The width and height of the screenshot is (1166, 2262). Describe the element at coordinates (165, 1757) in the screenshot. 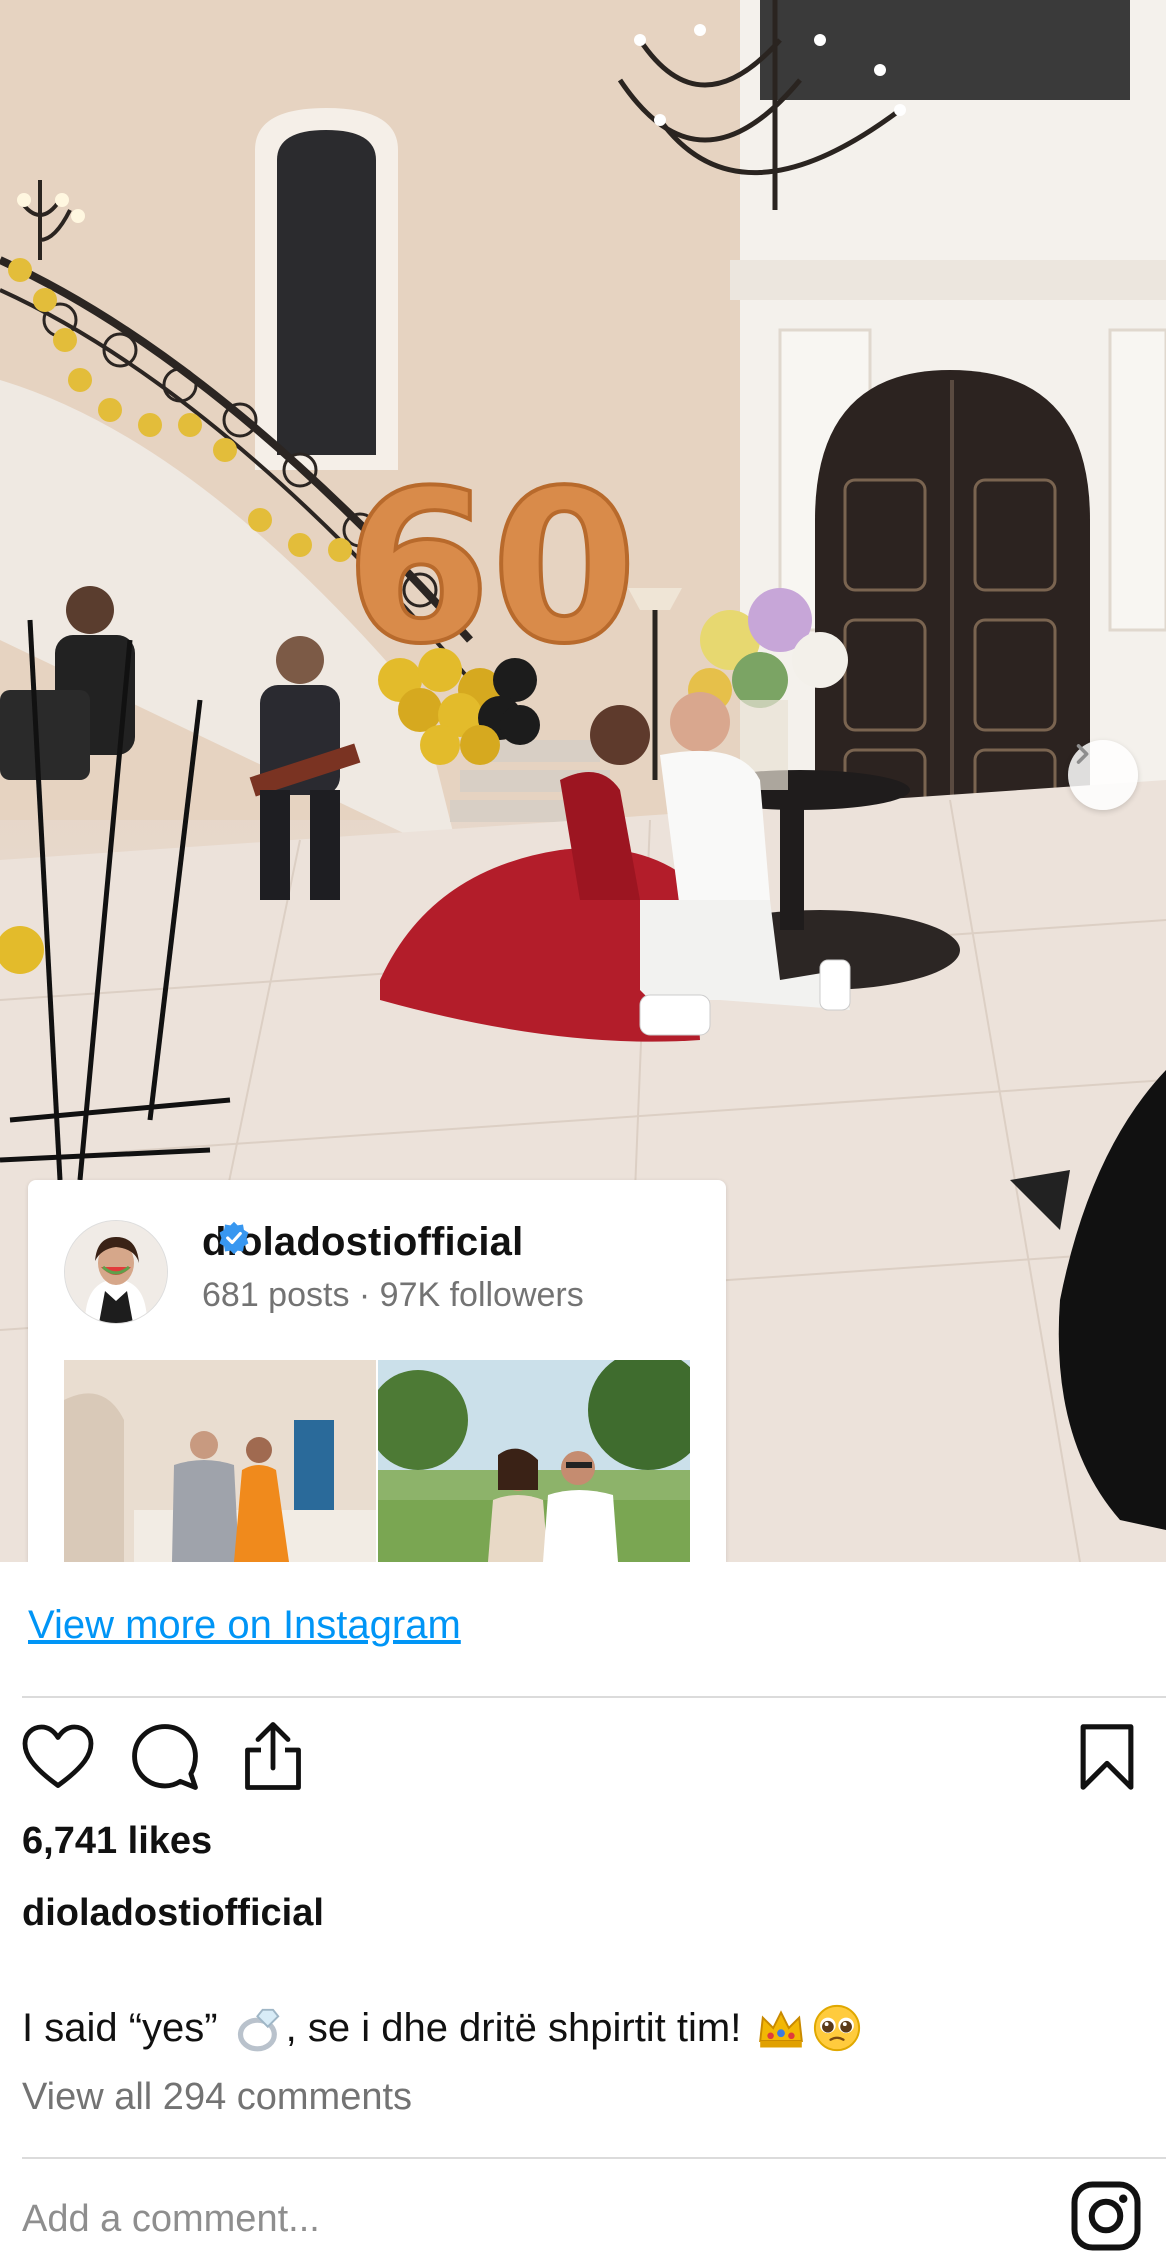

I see `comment-icon` at that location.